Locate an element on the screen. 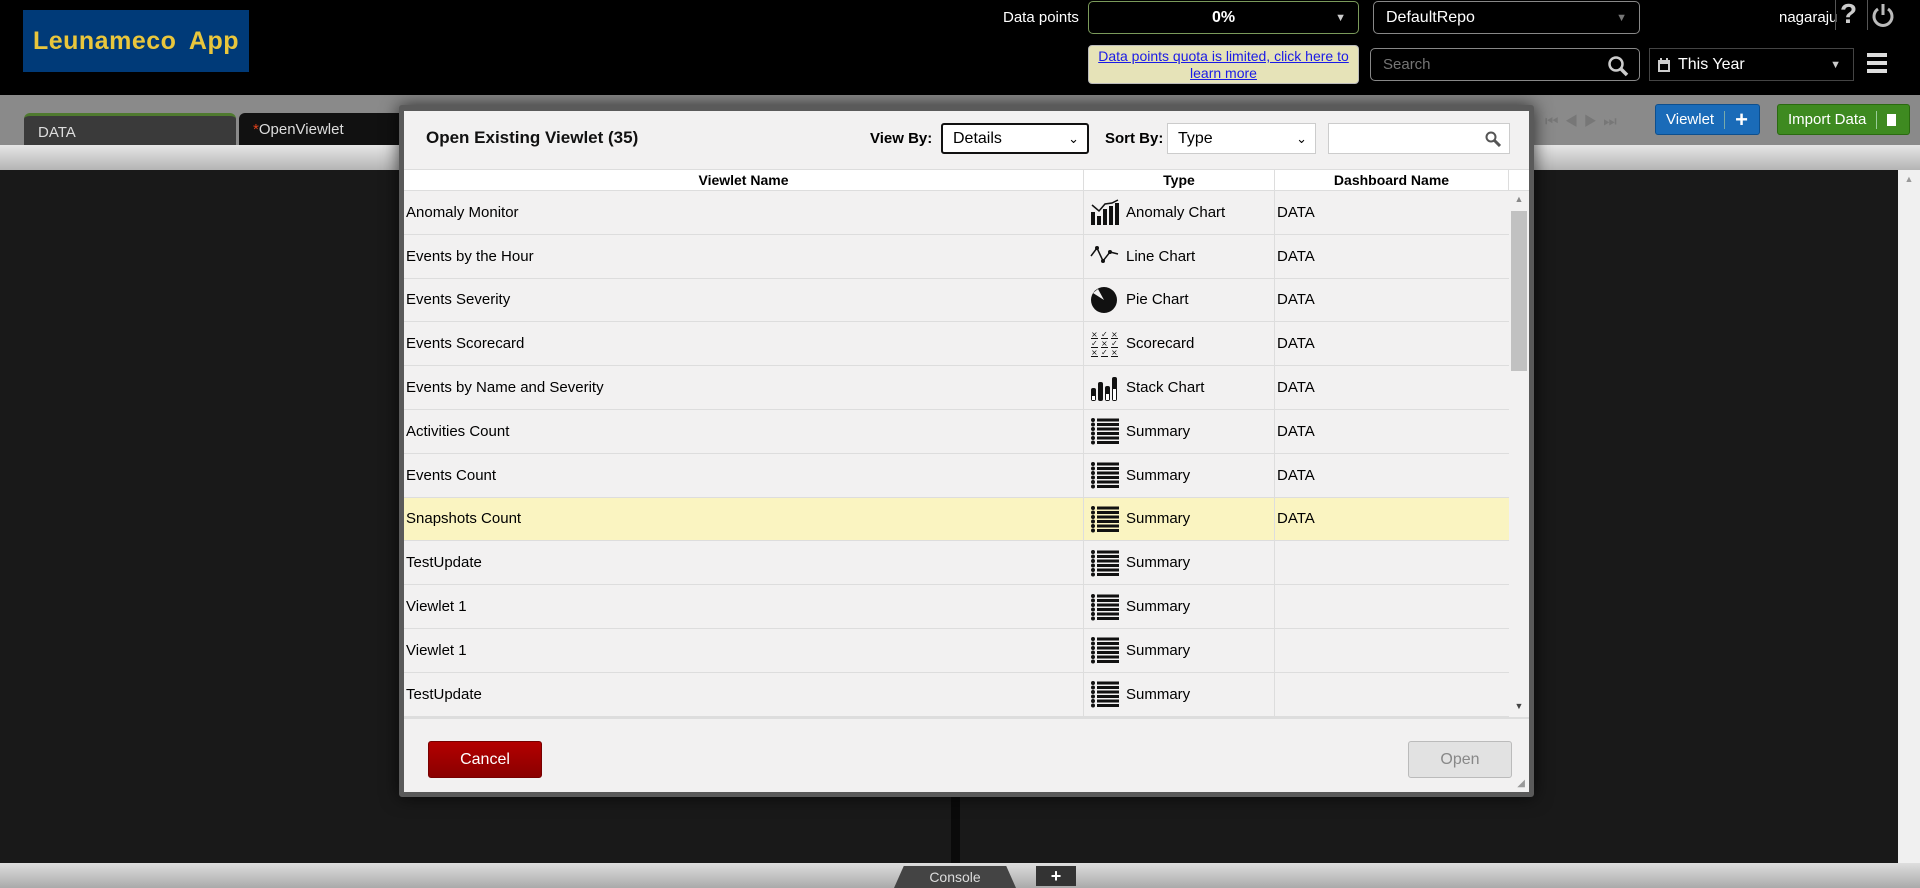  column-header-dashboard: Dashboard Name is located at coordinates (1392, 180).